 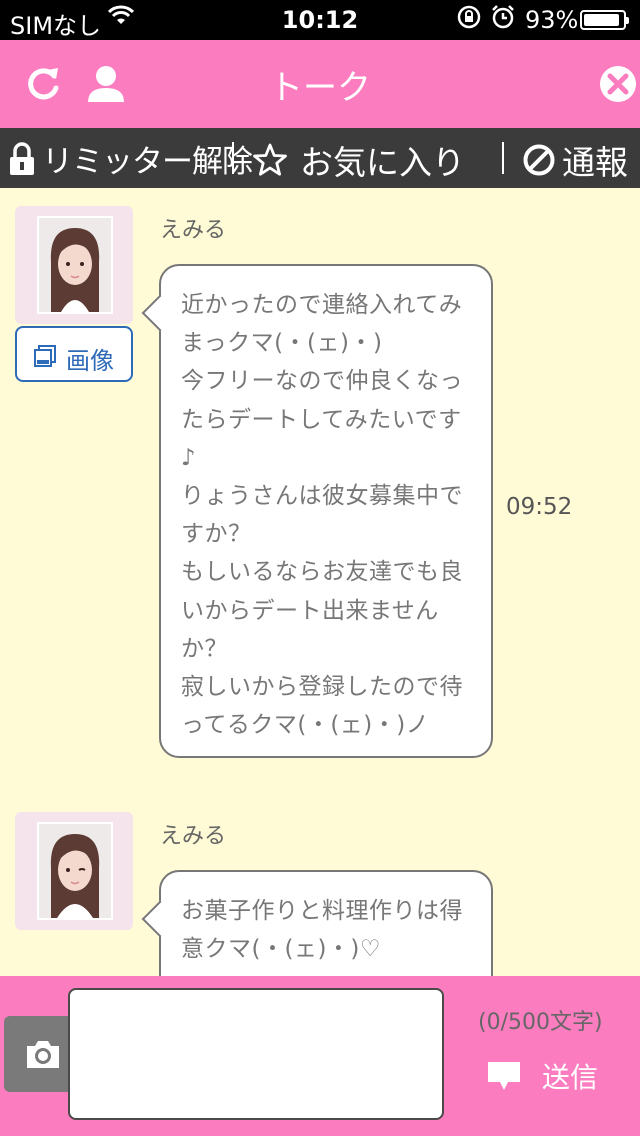 I want to click on page-title: トーク, so click(x=320, y=88).